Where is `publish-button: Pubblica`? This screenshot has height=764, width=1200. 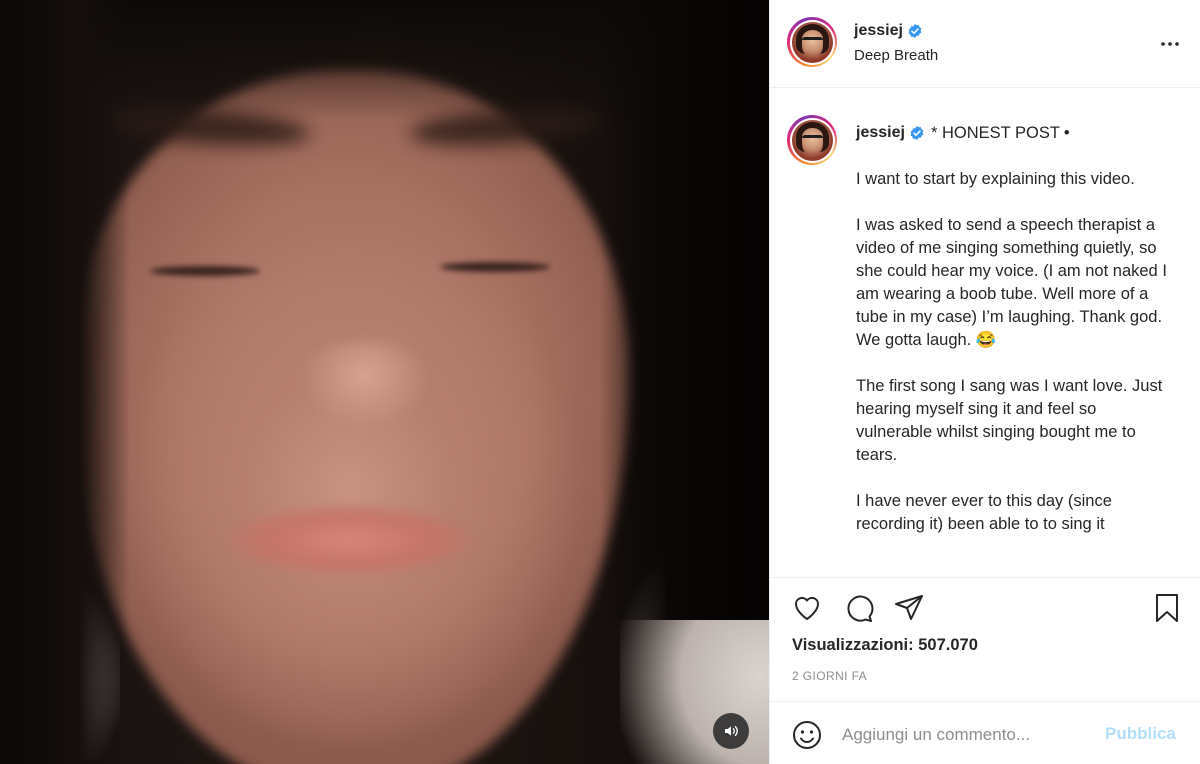
publish-button: Pubblica is located at coordinates (1140, 734).